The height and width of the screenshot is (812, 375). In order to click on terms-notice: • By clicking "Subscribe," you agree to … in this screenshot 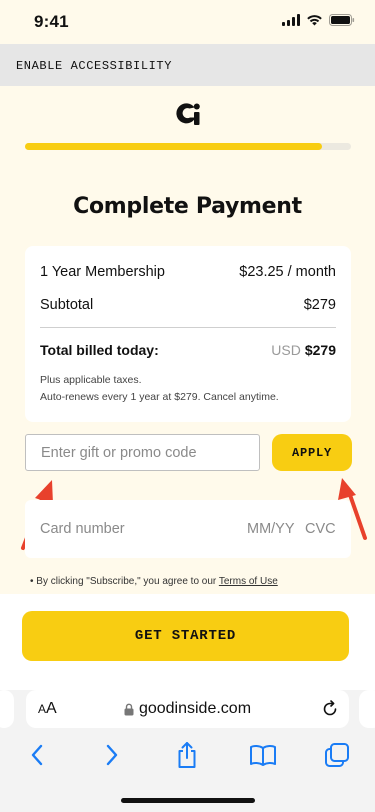, I will do `click(154, 581)`.